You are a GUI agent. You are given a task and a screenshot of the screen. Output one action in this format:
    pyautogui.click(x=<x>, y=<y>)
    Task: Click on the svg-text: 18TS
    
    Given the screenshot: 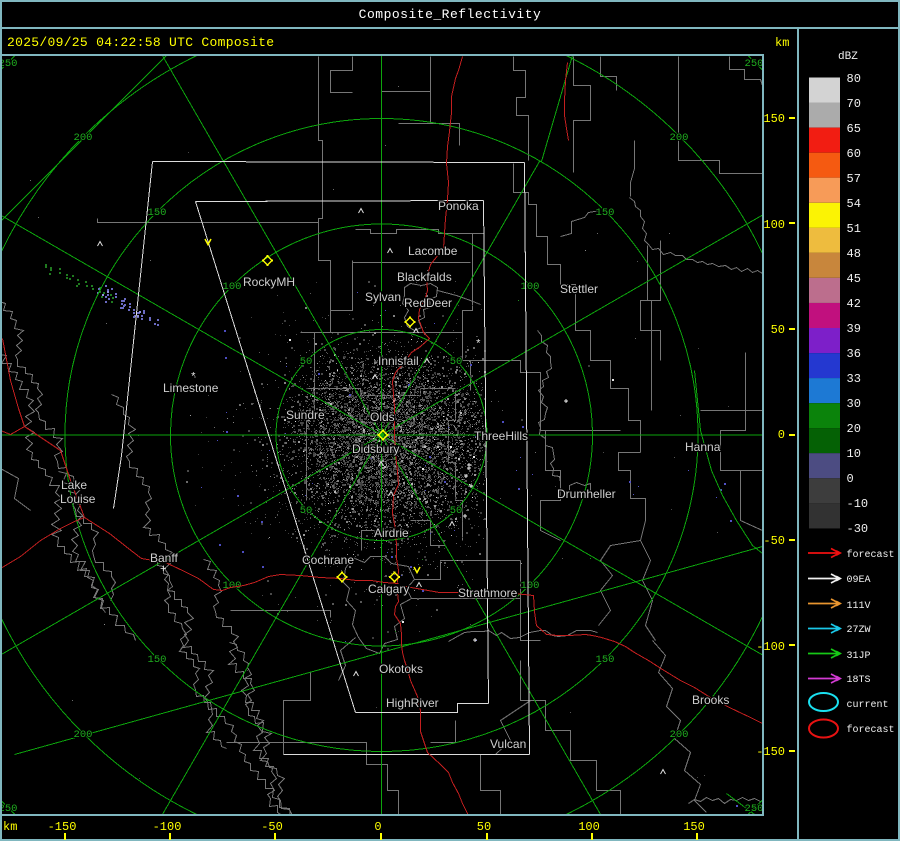 What is the action you would take?
    pyautogui.click(x=859, y=680)
    